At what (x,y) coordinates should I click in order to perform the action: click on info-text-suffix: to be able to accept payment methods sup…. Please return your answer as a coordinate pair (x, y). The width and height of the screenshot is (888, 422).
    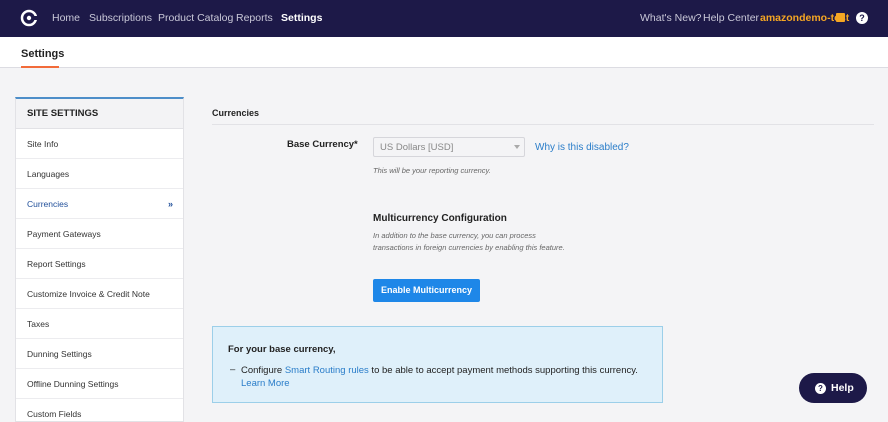
    Looking at the image, I should click on (503, 370).